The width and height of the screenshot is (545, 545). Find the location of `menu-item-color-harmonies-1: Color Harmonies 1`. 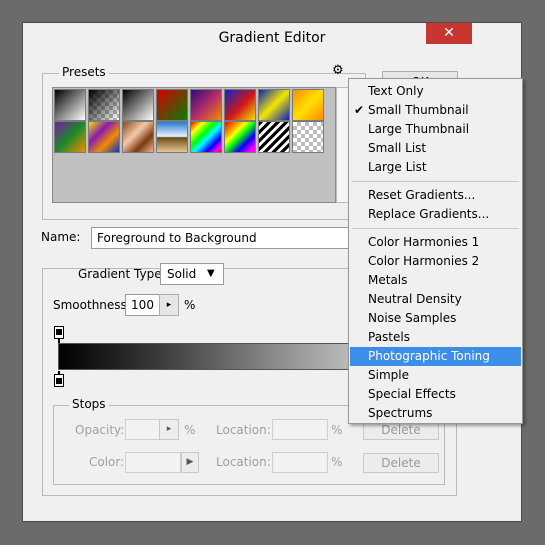

menu-item-color-harmonies-1: Color Harmonies 1 is located at coordinates (435, 242).